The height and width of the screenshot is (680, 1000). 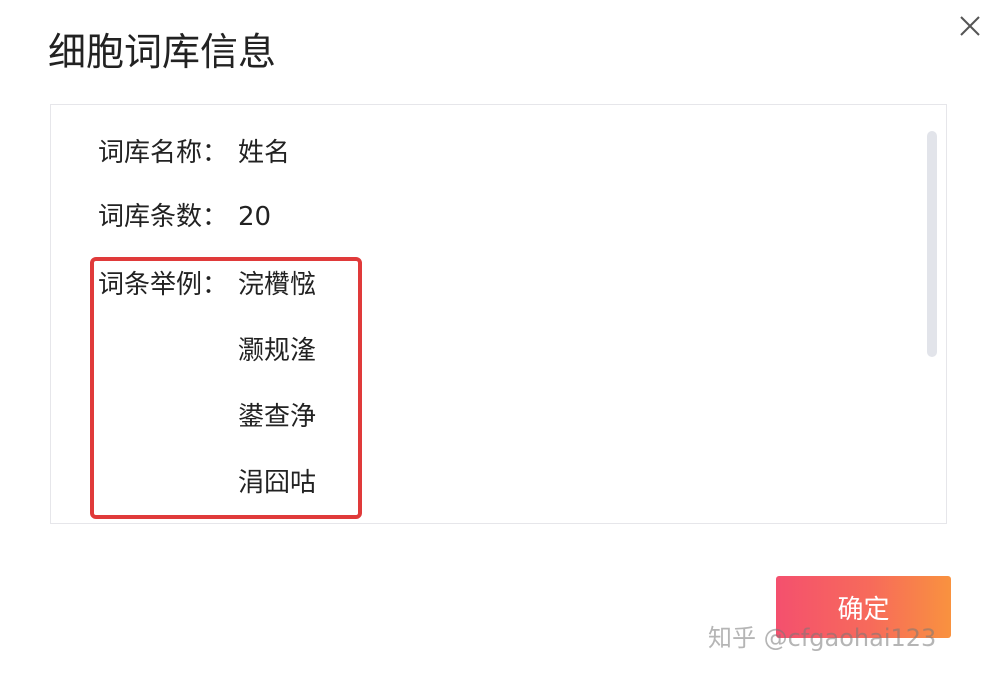 What do you see at coordinates (163, 217) in the screenshot?
I see `library-count-label: 词库条数：` at bounding box center [163, 217].